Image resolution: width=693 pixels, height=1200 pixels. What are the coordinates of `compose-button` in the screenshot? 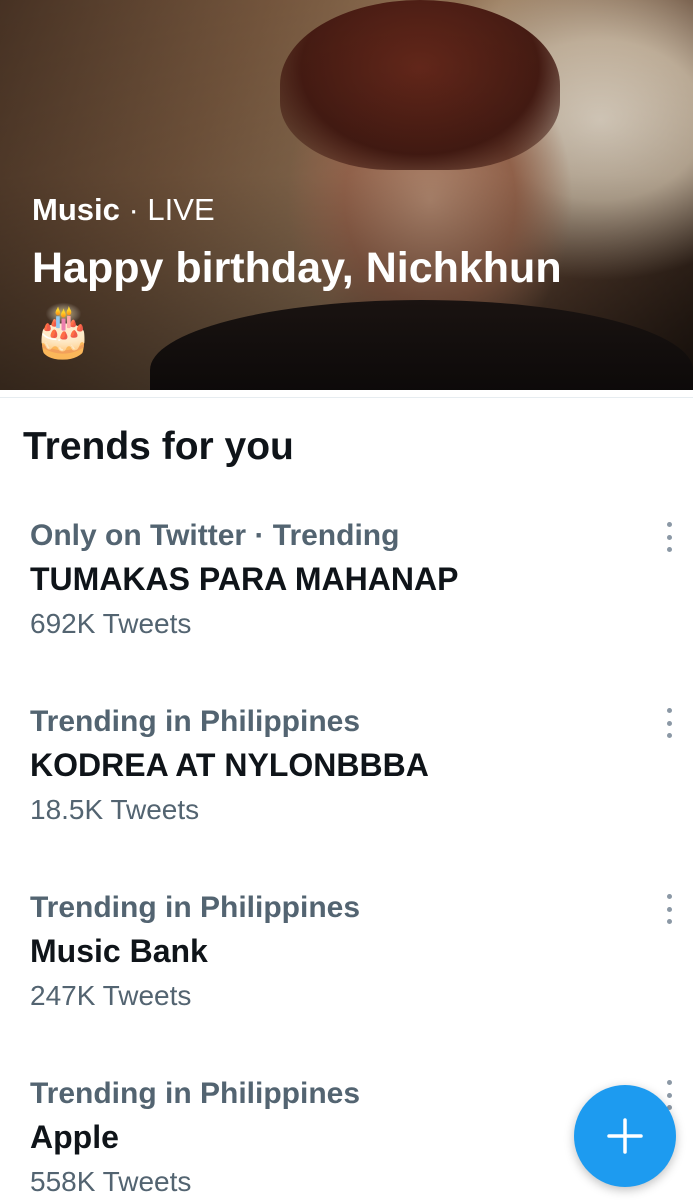 It's located at (625, 1136).